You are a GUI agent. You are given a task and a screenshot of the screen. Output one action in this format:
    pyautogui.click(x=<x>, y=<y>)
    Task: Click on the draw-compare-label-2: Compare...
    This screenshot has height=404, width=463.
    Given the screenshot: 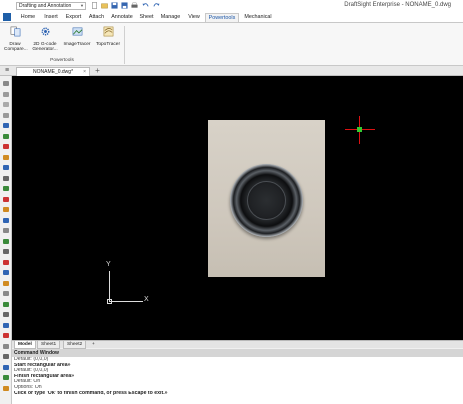 What is the action you would take?
    pyautogui.click(x=16, y=49)
    